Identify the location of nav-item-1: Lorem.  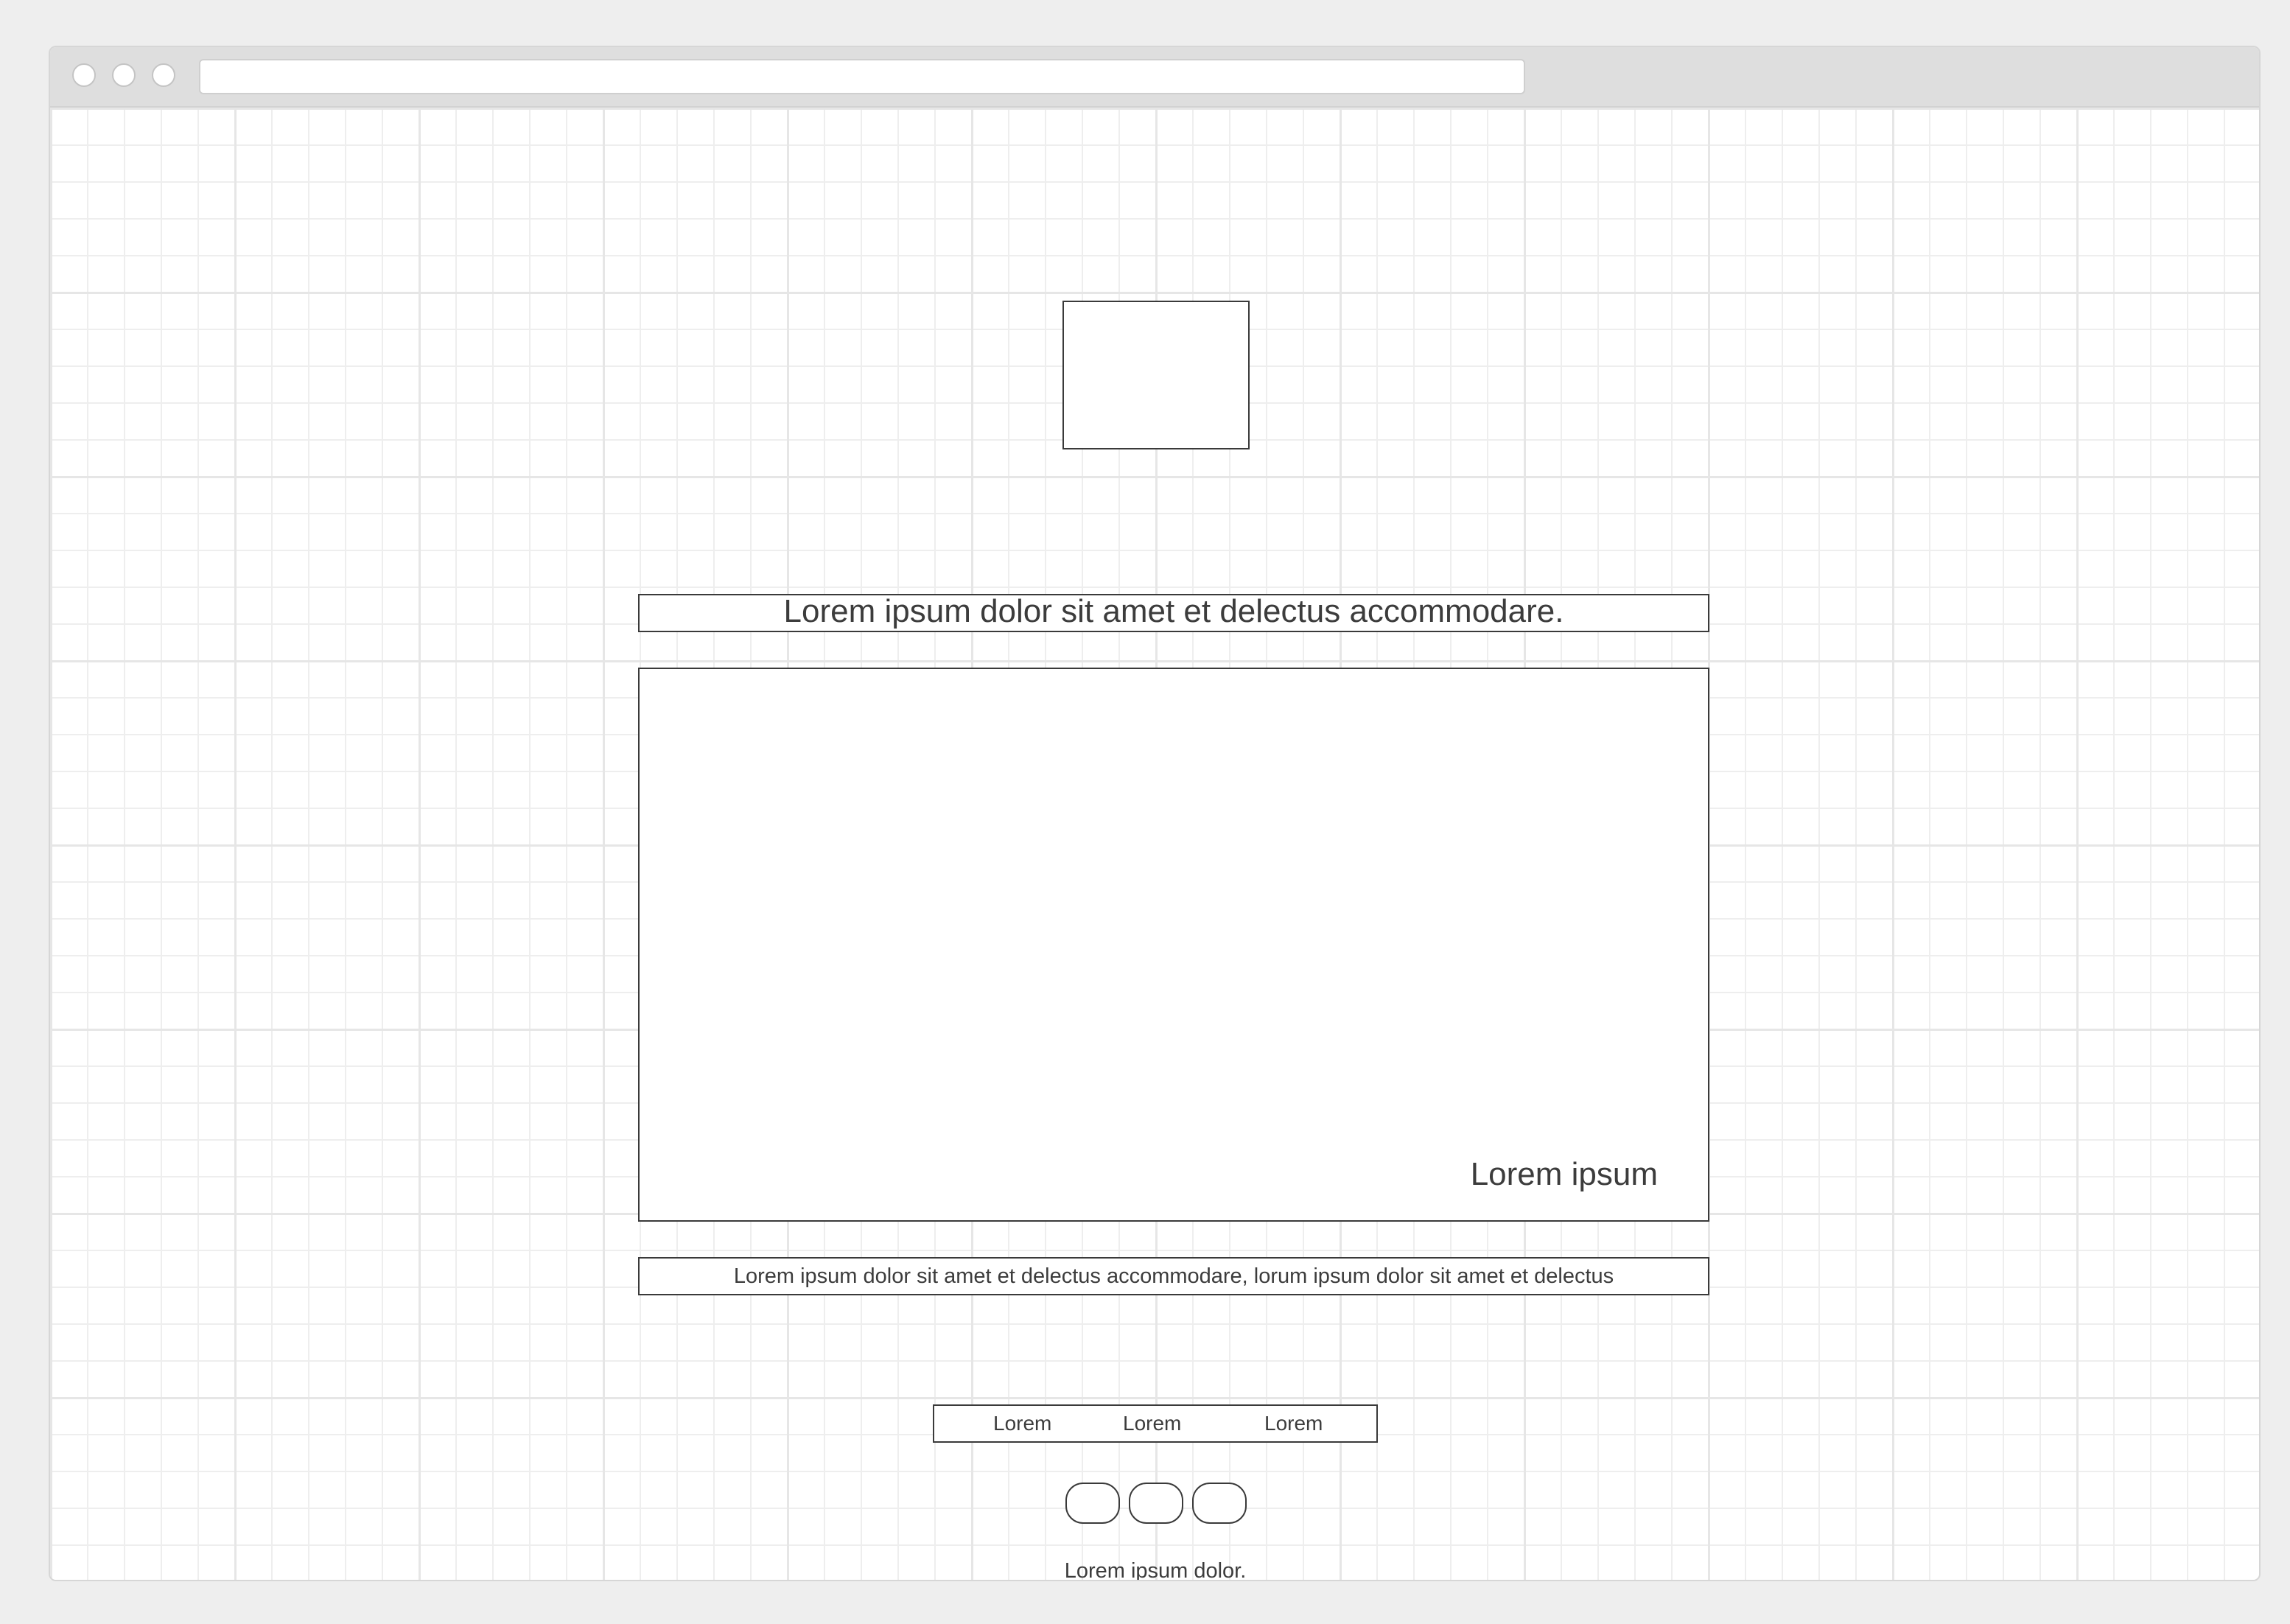
(1022, 1423).